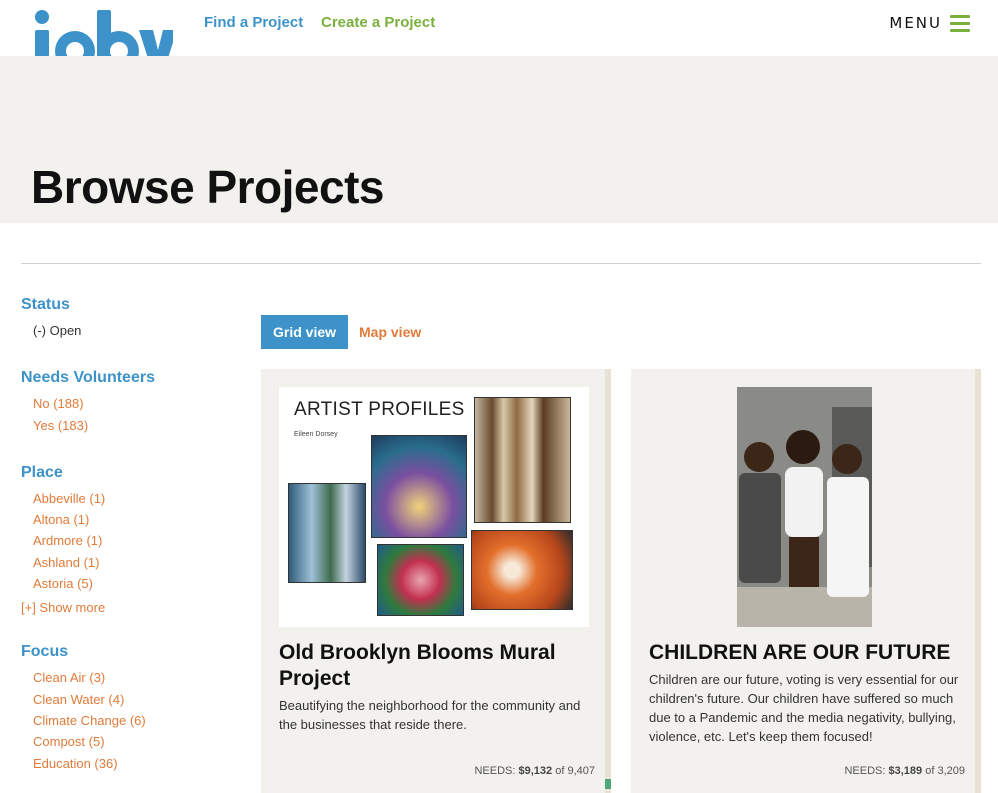  Describe the element at coordinates (131, 519) in the screenshot. I see `facet-item-place: Altona (1)` at that location.